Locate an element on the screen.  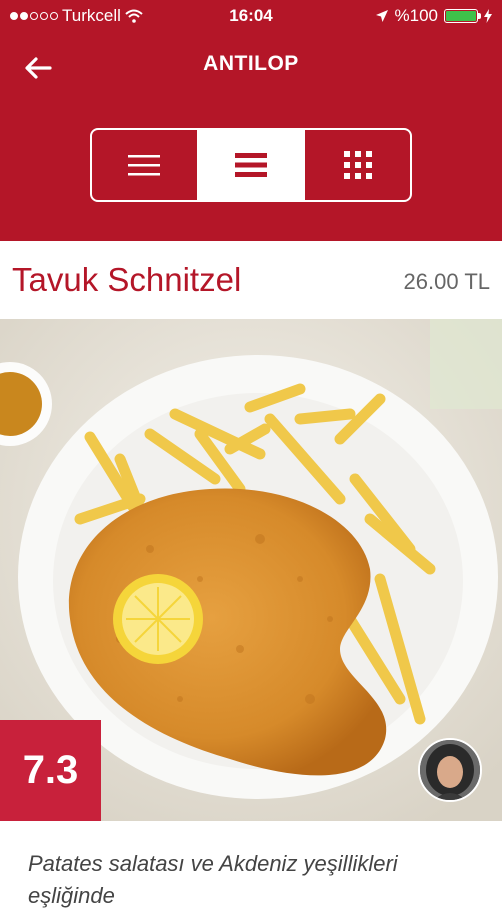
list-thick-icon is located at coordinates (251, 165).